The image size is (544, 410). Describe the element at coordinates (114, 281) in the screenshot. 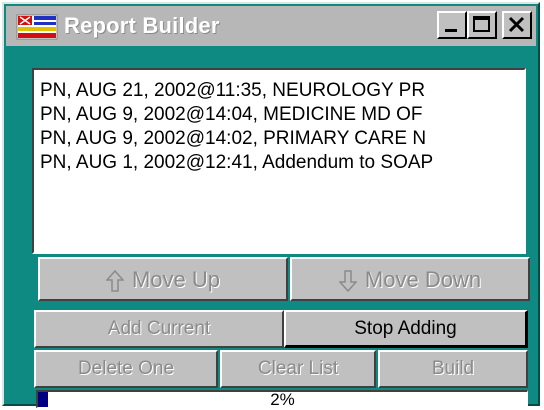

I see `arrow-up-icon` at that location.